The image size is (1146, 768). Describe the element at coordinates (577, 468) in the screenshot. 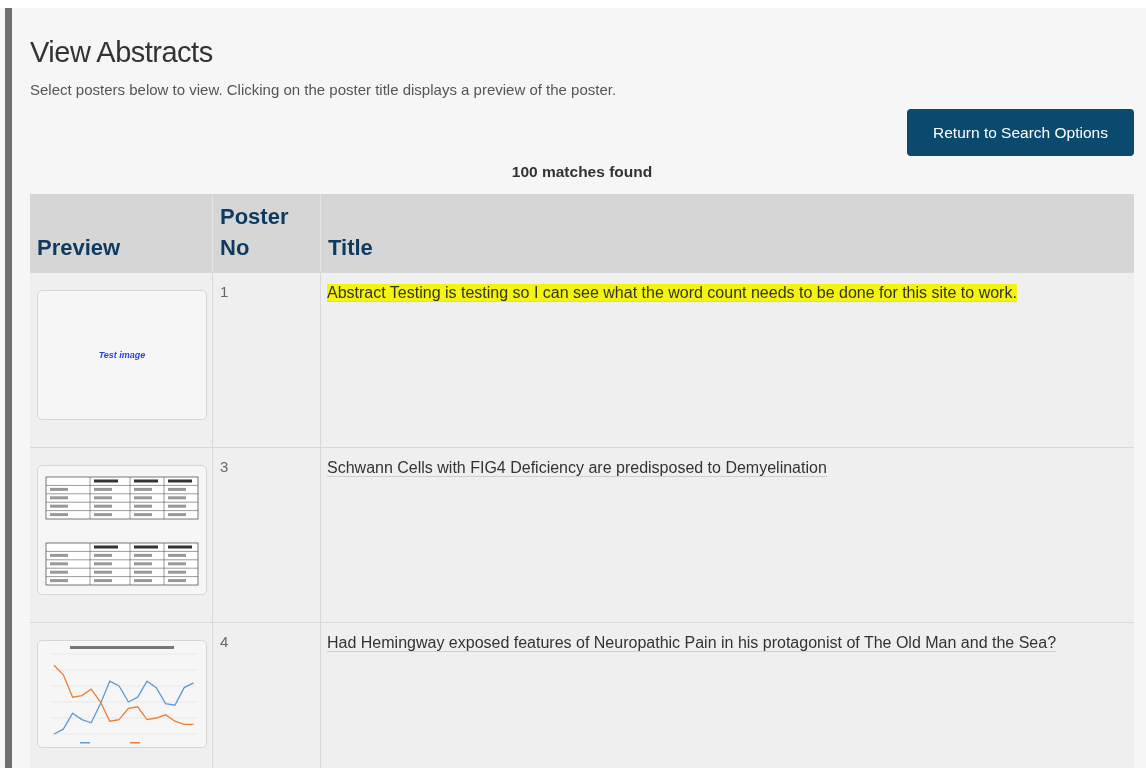

I see `poster-title-link: Schwann Cells with FIG4 Deficiency are predisposed to Demyelination` at that location.